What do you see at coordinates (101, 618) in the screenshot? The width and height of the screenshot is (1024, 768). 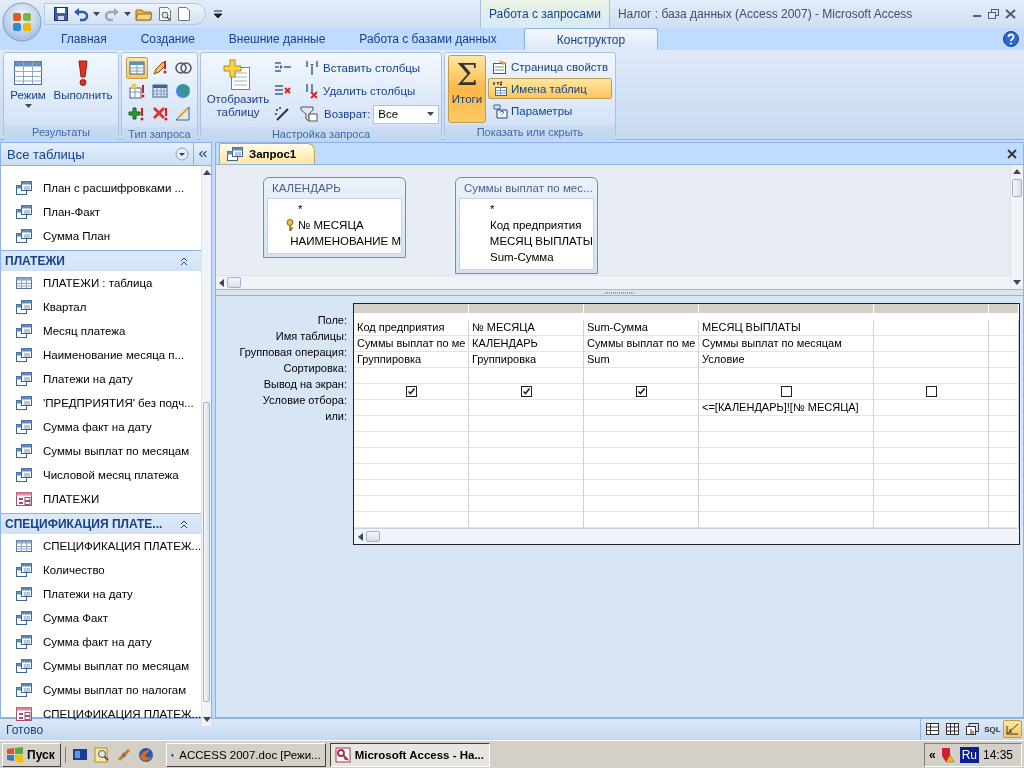 I see `nav-item: Сумма Факт` at bounding box center [101, 618].